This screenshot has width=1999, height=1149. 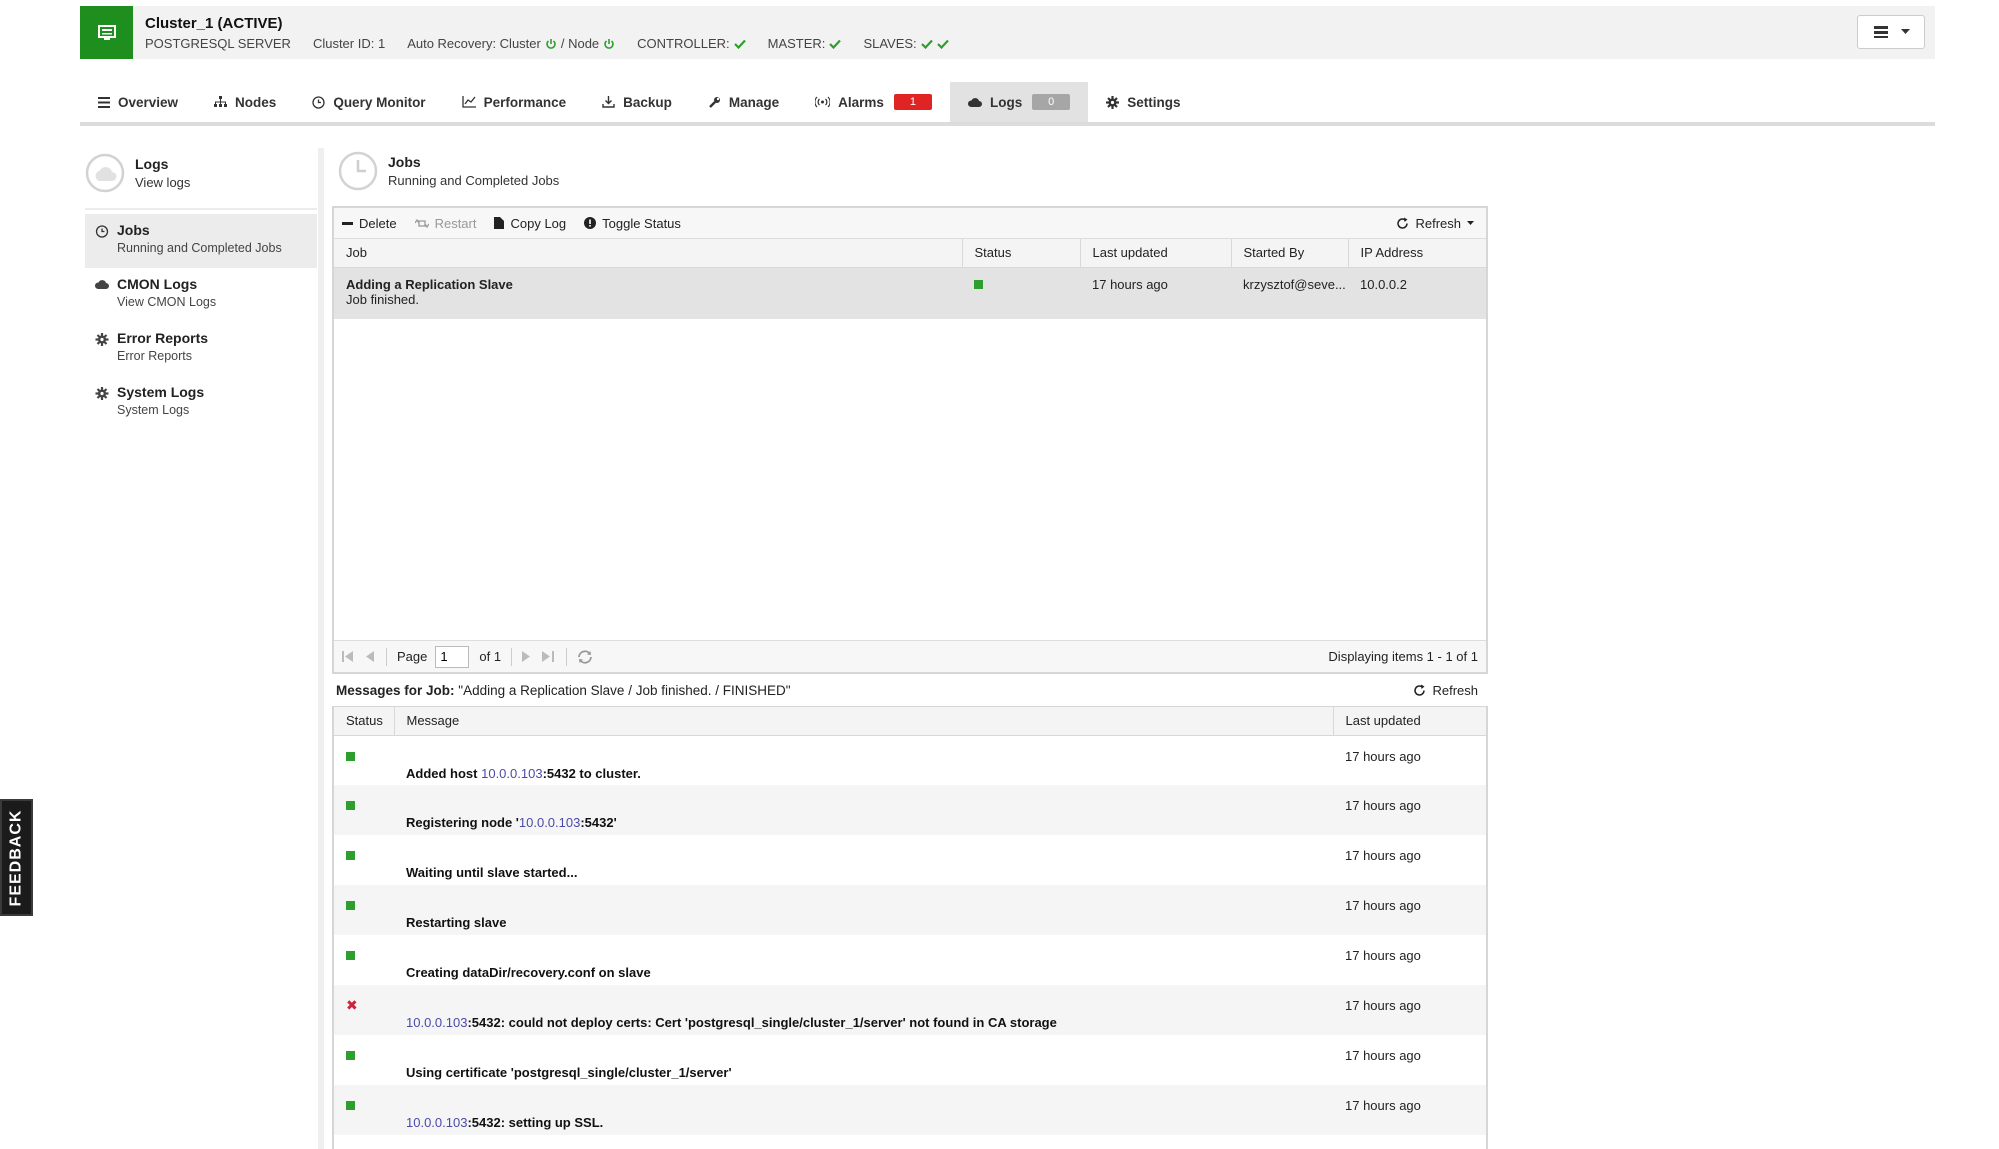 I want to click on tab-manage-label: Manage, so click(x=754, y=102).